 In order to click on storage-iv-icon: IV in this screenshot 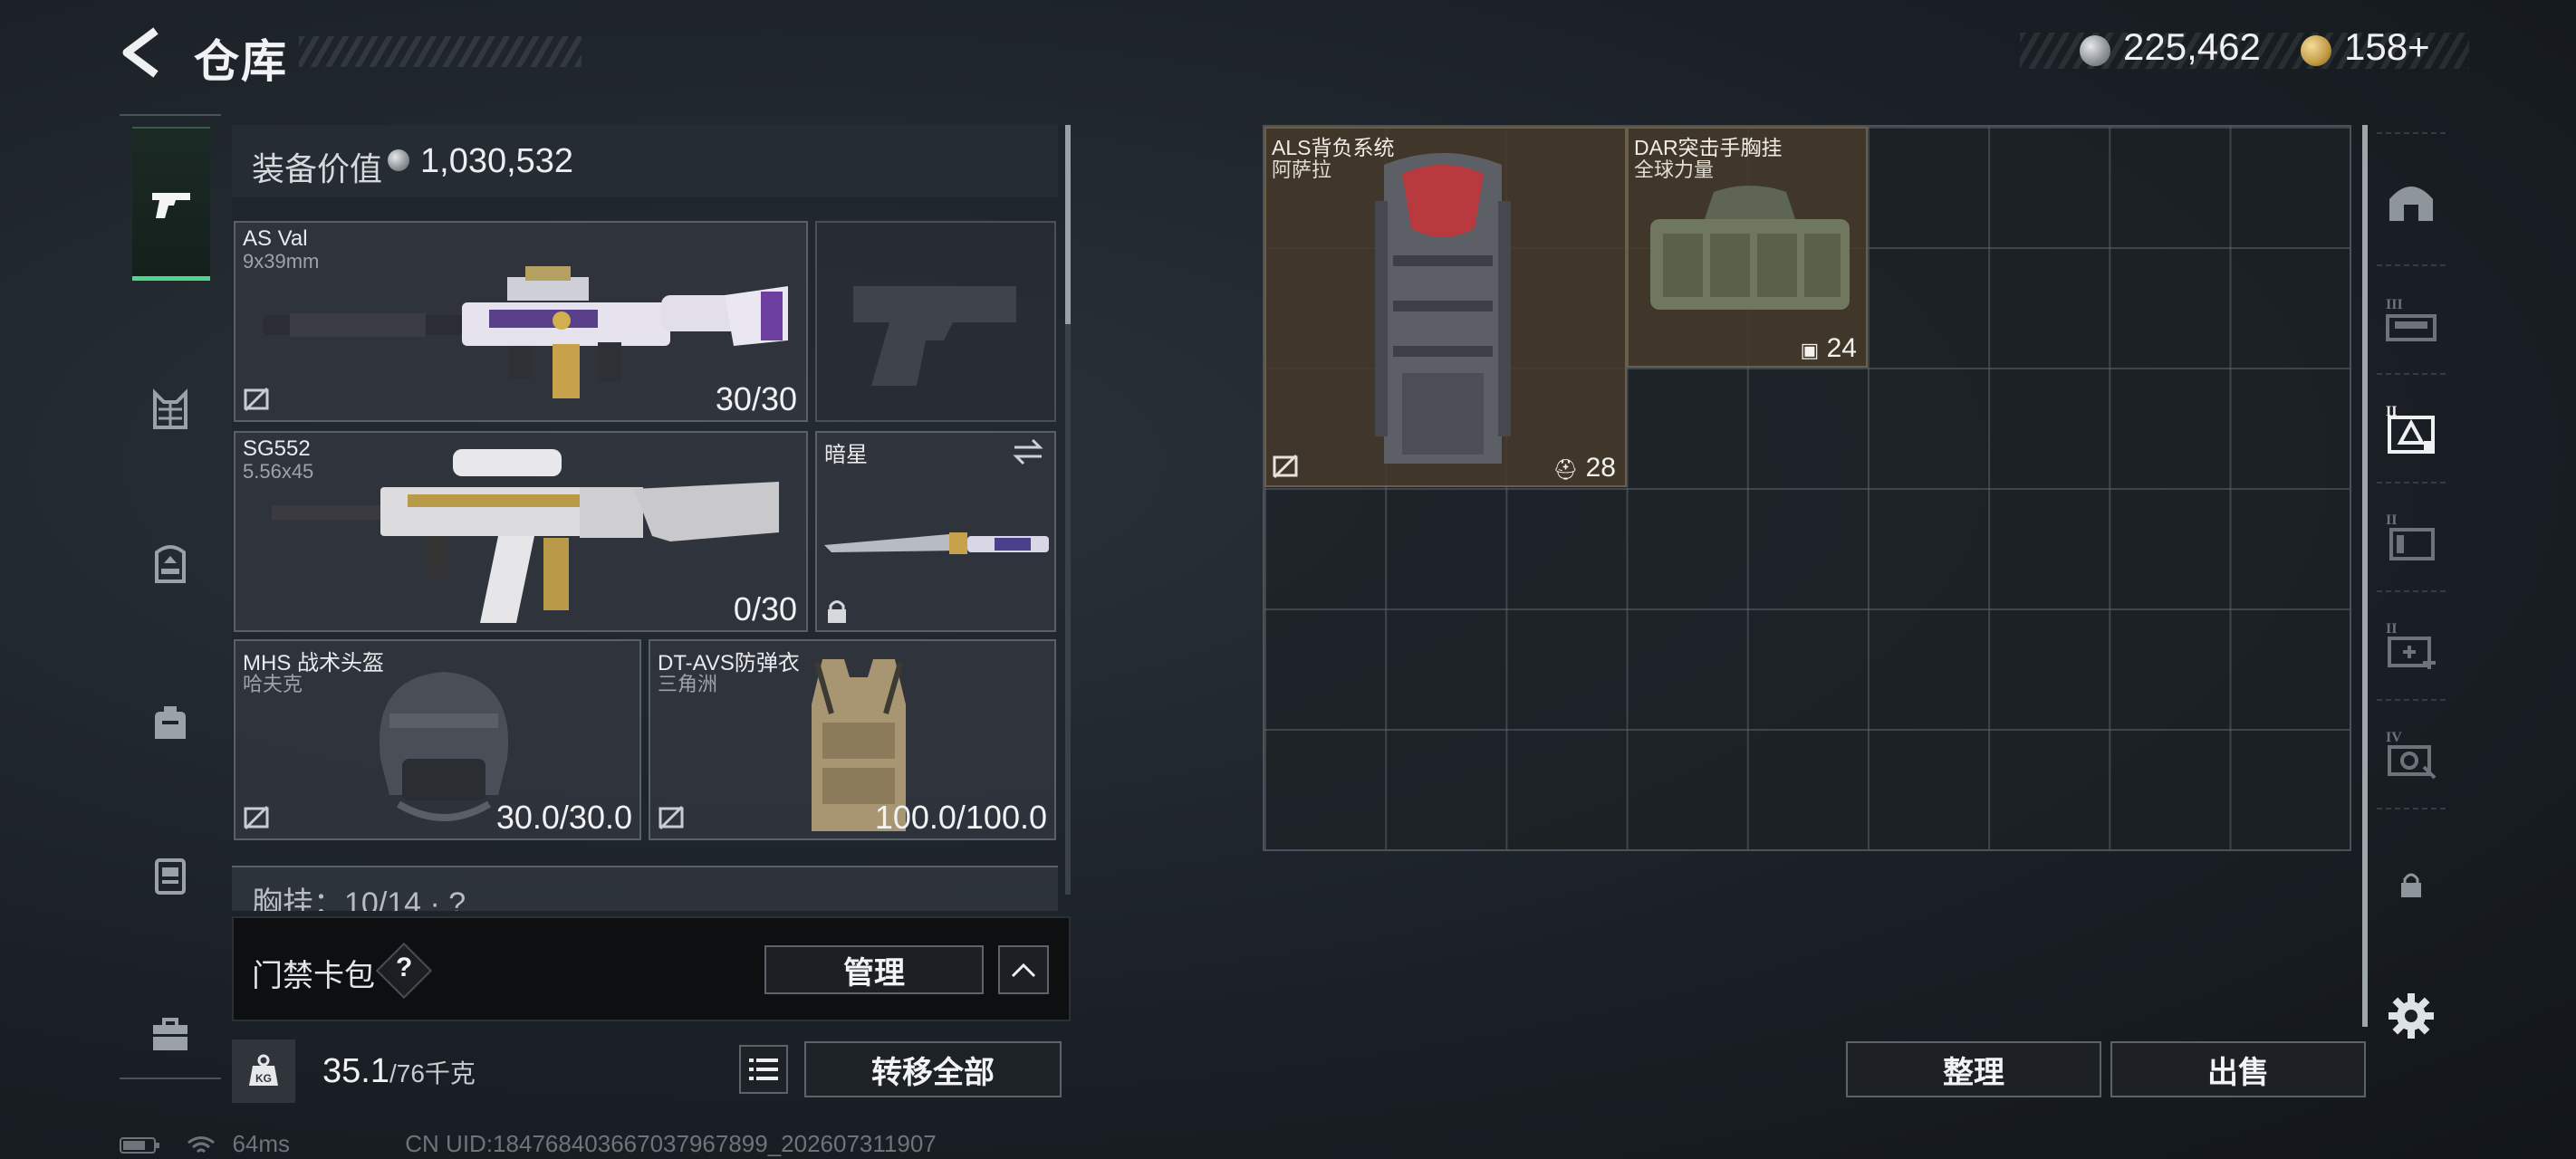, I will do `click(2411, 755)`.